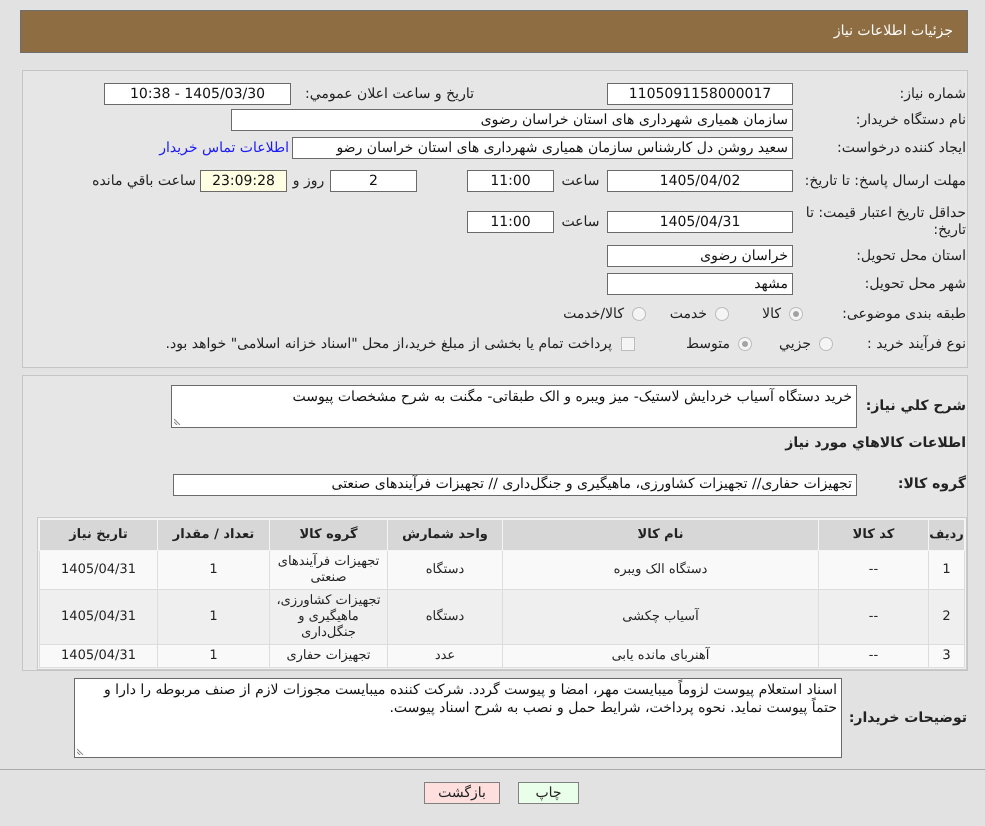 The height and width of the screenshot is (826, 985). I want to click on requester-field: سعید روشن دل کارشناس سازمان همیاری شهرداری های استان خراسان رضو, so click(542, 148).